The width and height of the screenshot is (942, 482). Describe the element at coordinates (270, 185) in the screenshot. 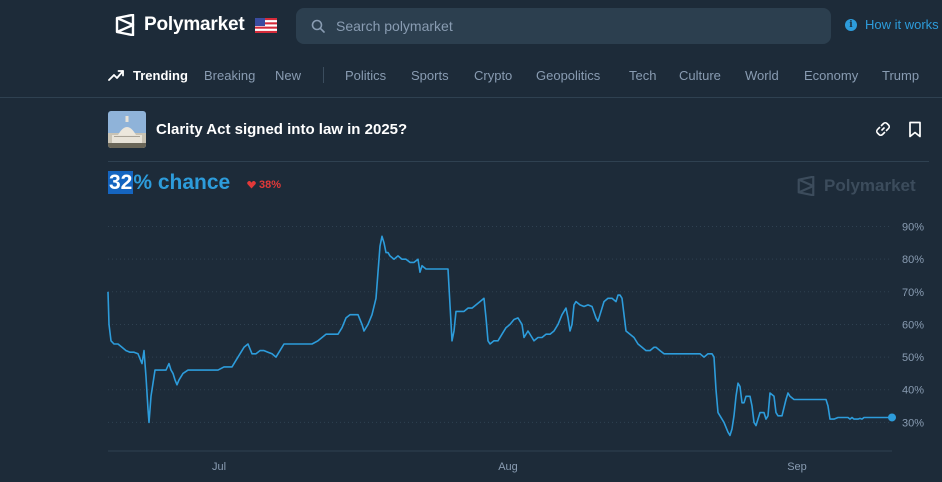

I see `change-value: 38%` at that location.